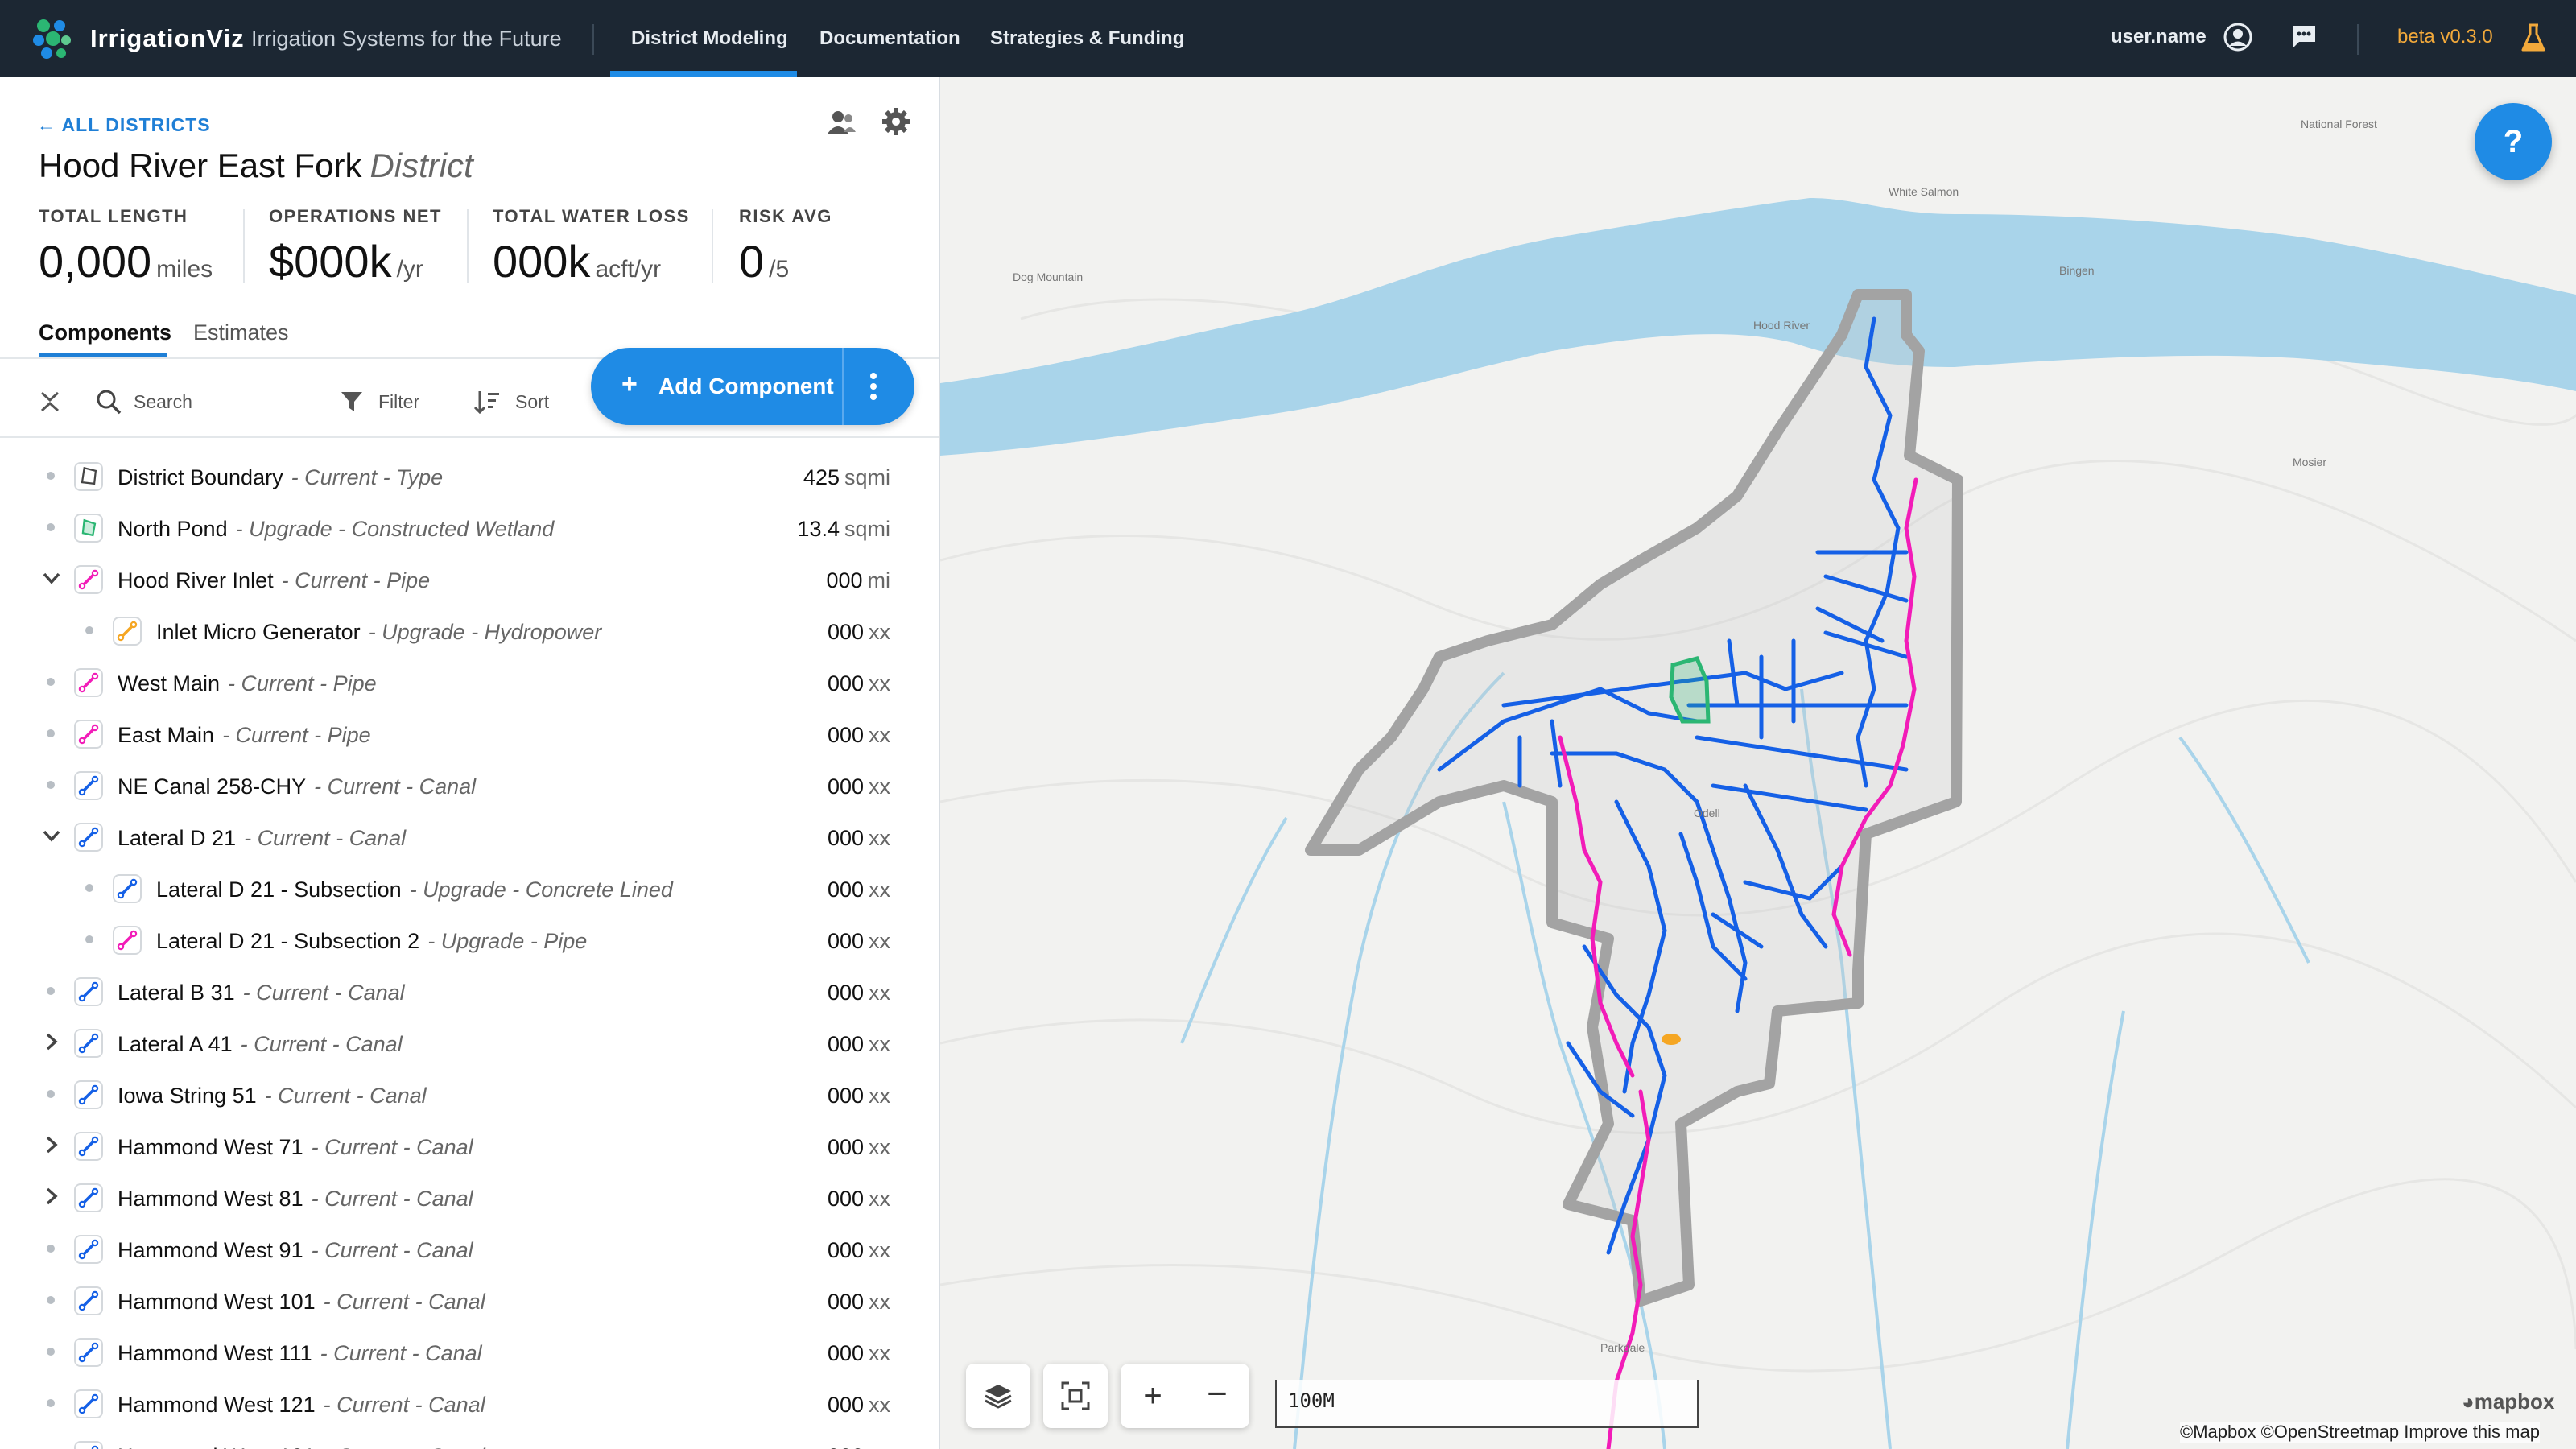 Image resolution: width=2576 pixels, height=1449 pixels. I want to click on component-name: Hood River Inlet - Current - Pipe, so click(274, 580).